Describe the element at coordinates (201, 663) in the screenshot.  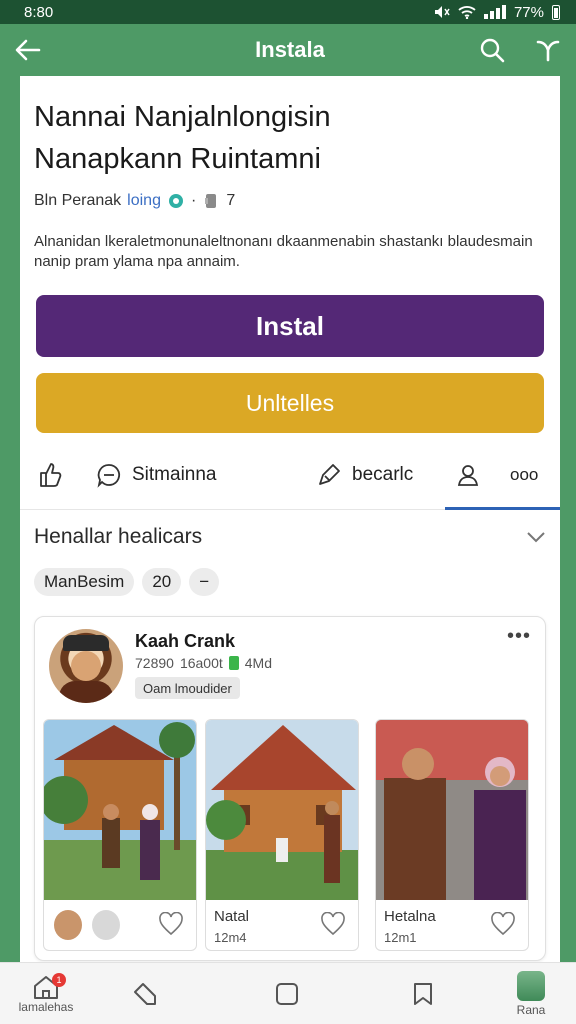
I see `post-meta-b: 16a00t` at that location.